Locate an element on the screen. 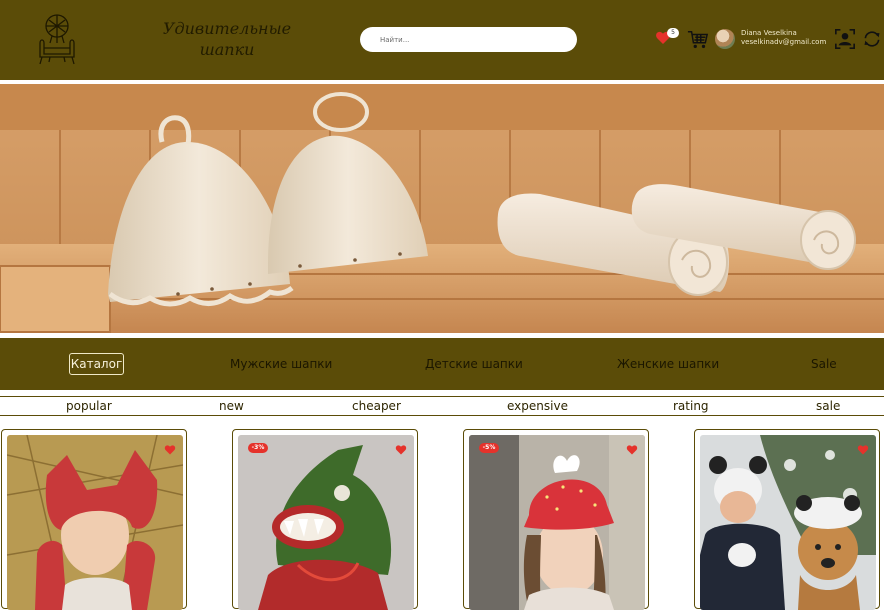 This screenshot has width=884, height=610. product-card: -3% is located at coordinates (325, 519).